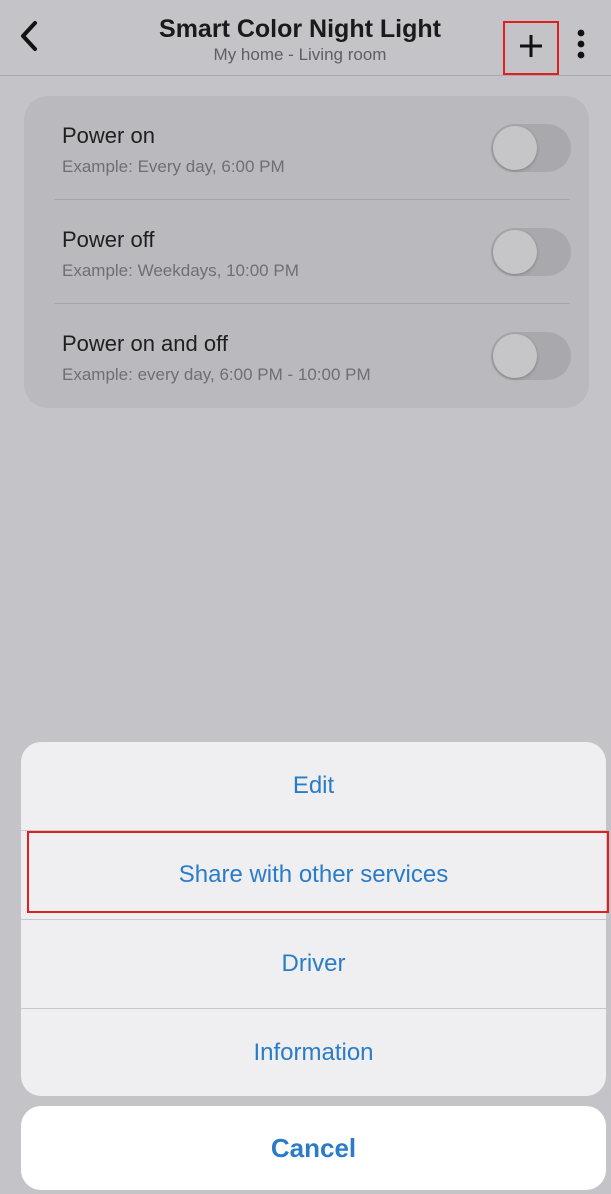  Describe the element at coordinates (108, 239) in the screenshot. I see `schedule-label: Power off` at that location.